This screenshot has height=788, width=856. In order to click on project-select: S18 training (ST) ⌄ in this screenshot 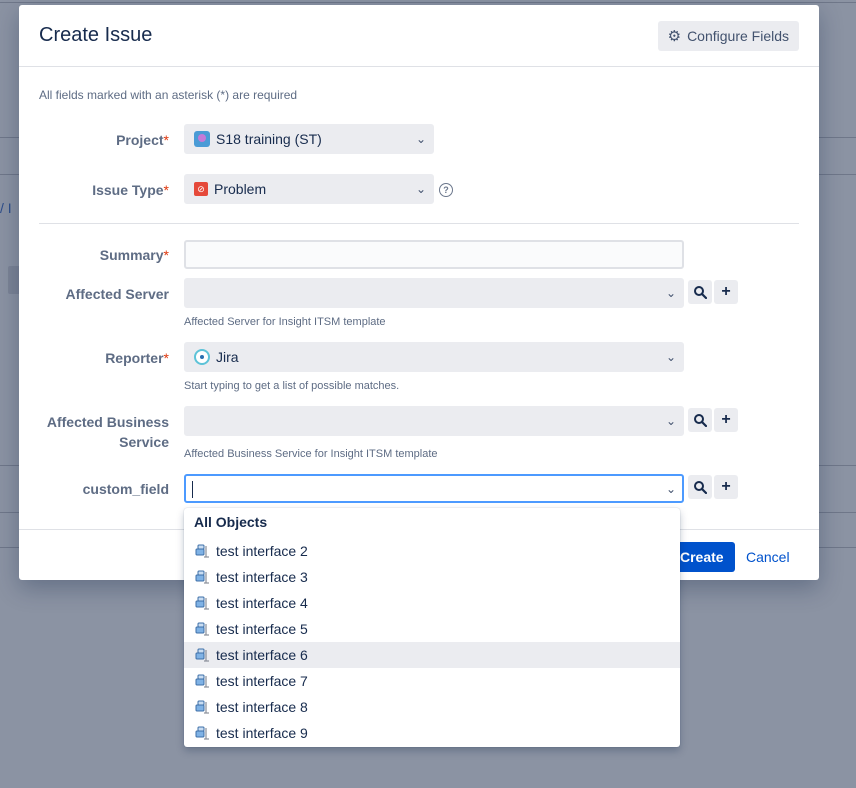, I will do `click(309, 139)`.